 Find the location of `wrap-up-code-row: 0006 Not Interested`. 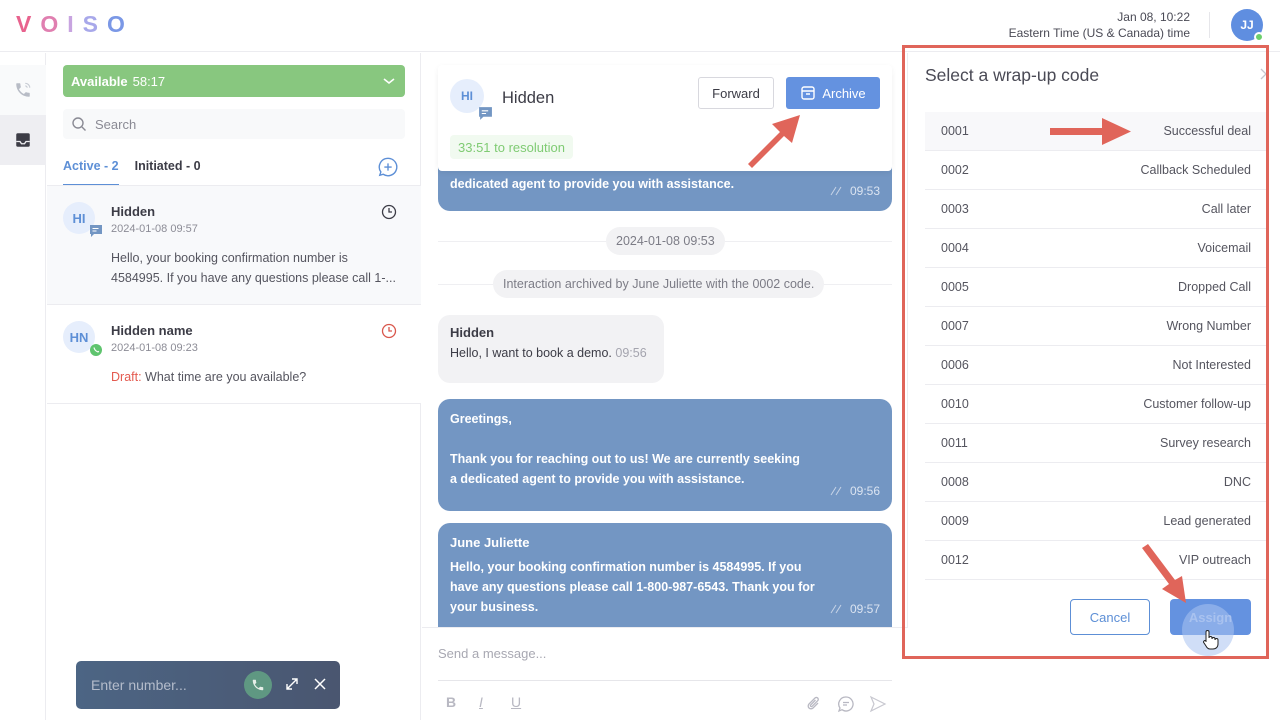

wrap-up-code-row: 0006 Not Interested is located at coordinates (1096, 365).